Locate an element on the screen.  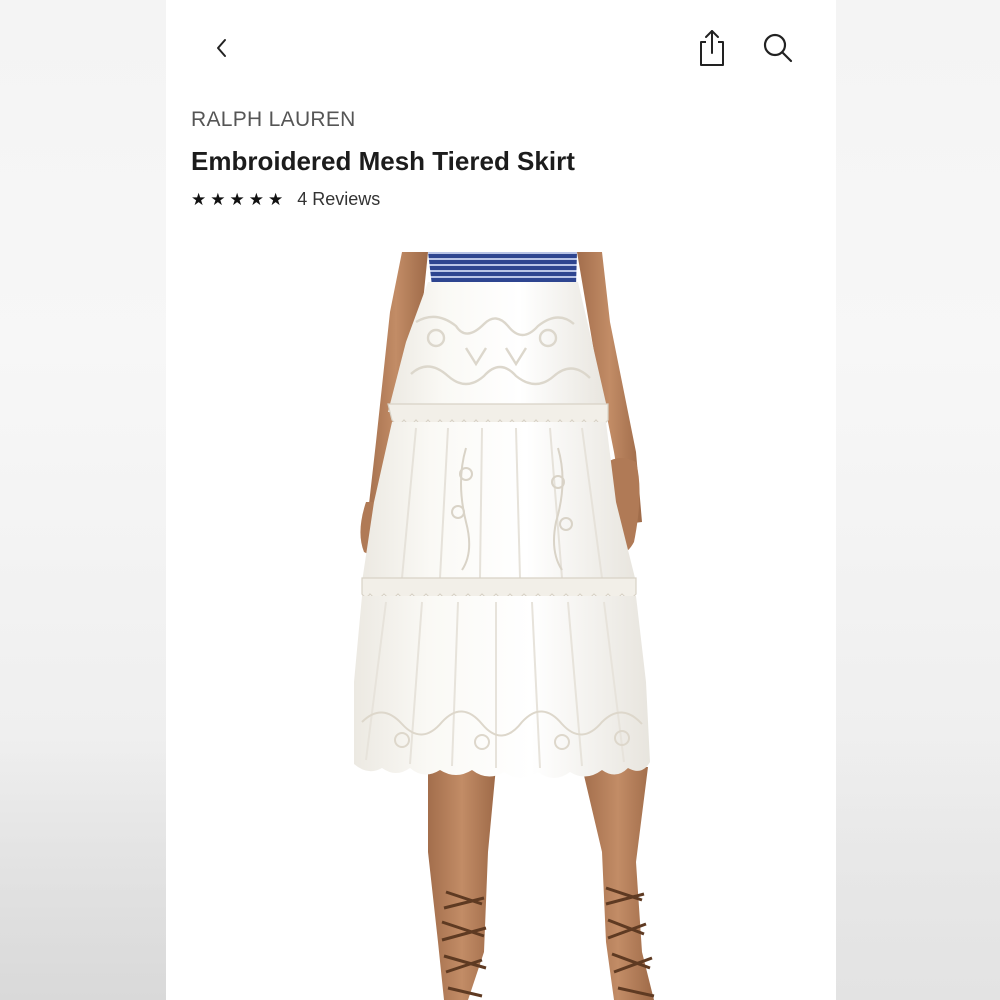
back-button is located at coordinates (223, 48).